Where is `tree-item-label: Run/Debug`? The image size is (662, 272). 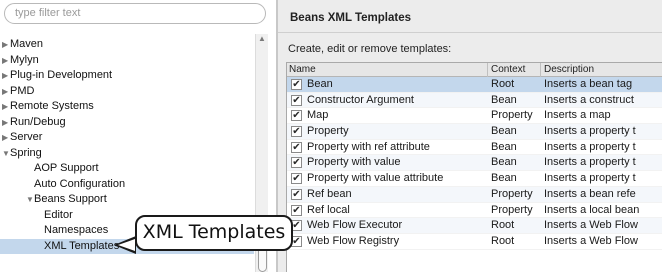
tree-item-label: Run/Debug is located at coordinates (38, 121).